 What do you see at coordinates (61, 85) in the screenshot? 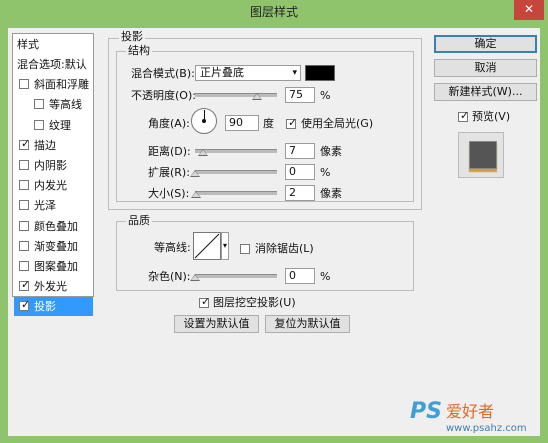
I see `sidebar-item-label: 斜面和浮雕` at bounding box center [61, 85].